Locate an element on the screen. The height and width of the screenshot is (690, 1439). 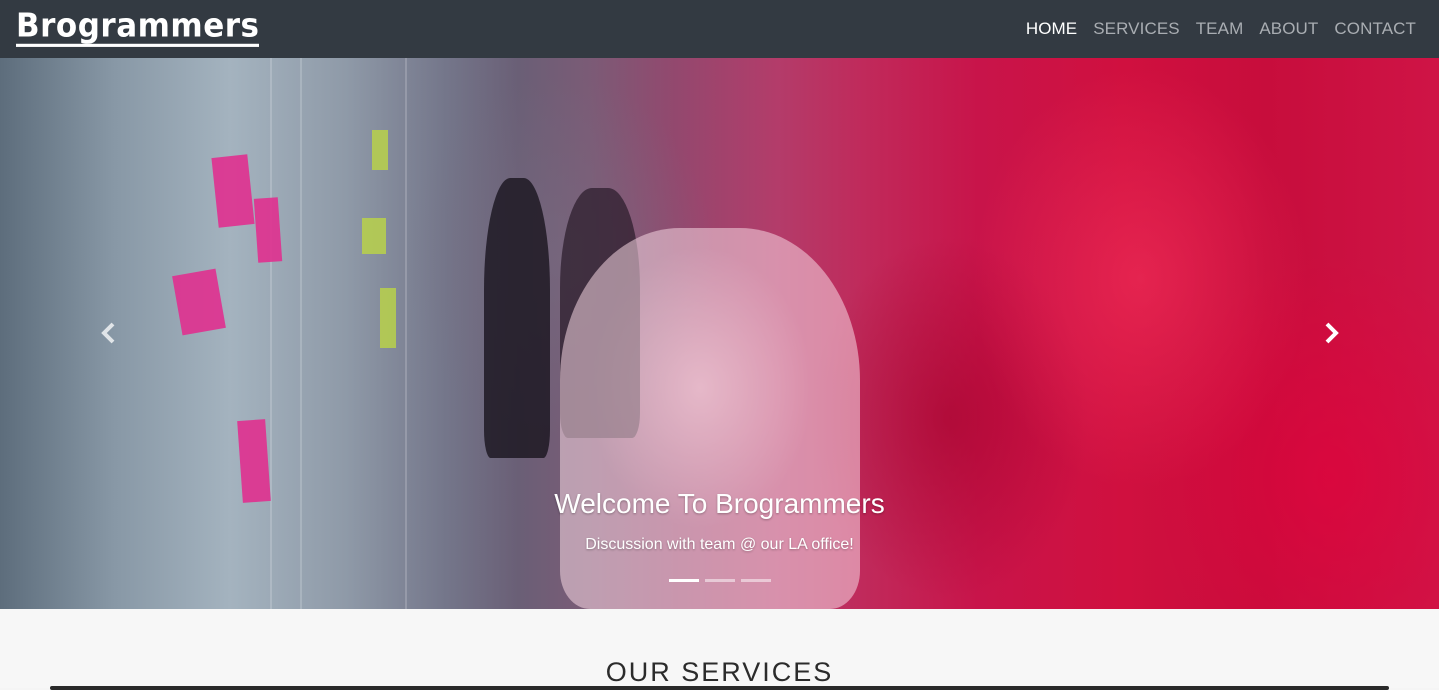
nav-link-team: TEAM is located at coordinates (1220, 29).